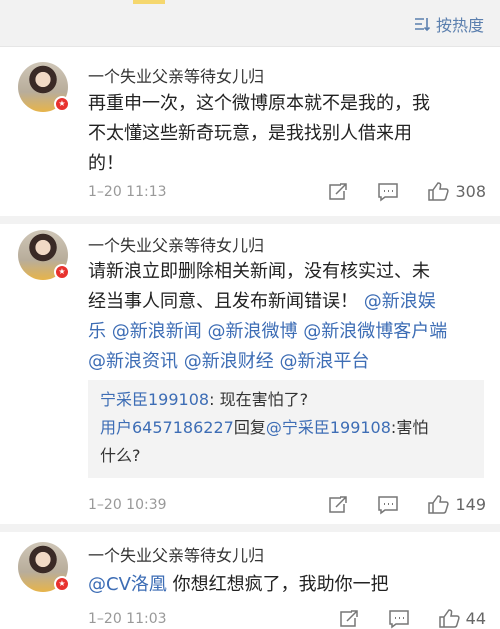 Image resolution: width=500 pixels, height=629 pixels. I want to click on comment-line: @新浪资讯 @新浪财经 @新浪平台, so click(285, 362).